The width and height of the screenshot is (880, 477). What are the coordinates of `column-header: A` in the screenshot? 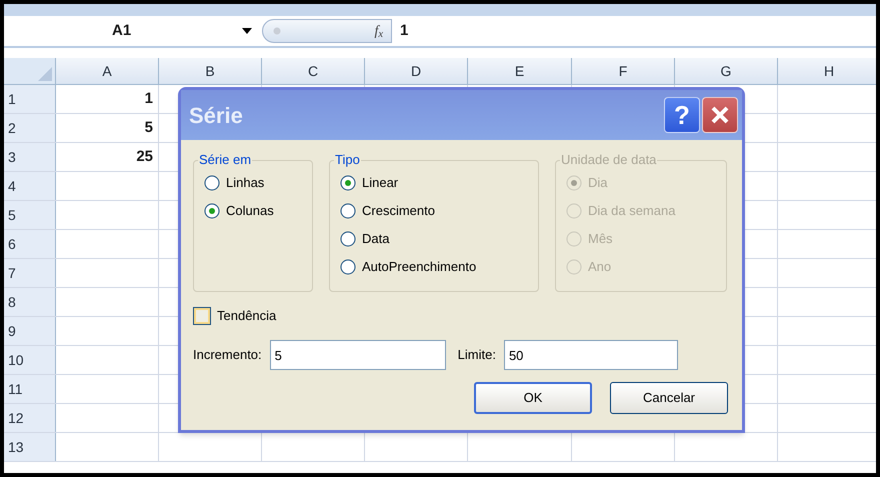 It's located at (107, 71).